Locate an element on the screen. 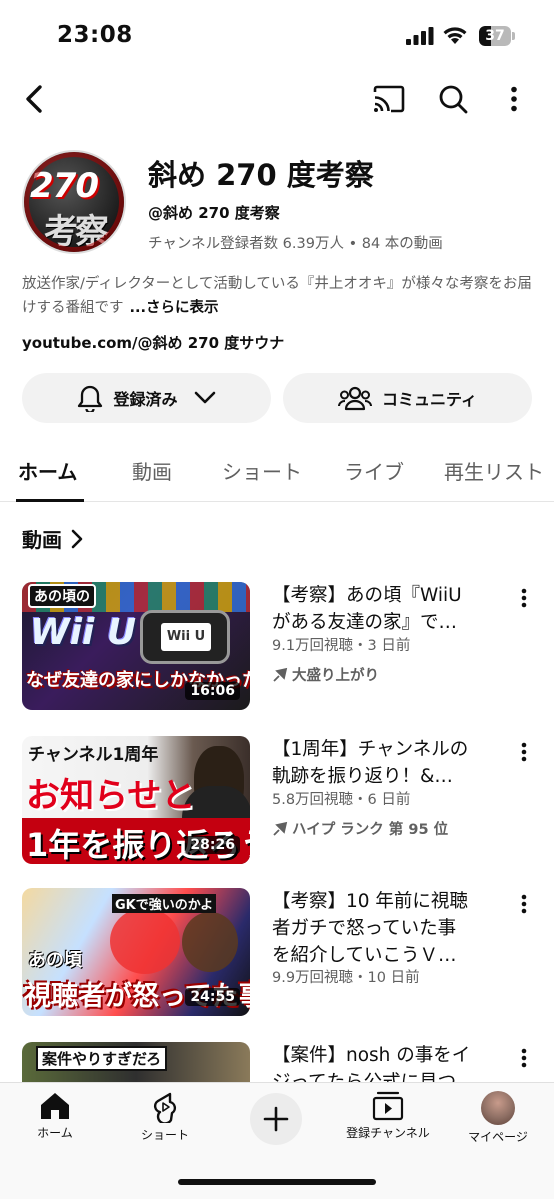 This screenshot has width=554, height=1199. video-duration: 28:26 is located at coordinates (212, 845).